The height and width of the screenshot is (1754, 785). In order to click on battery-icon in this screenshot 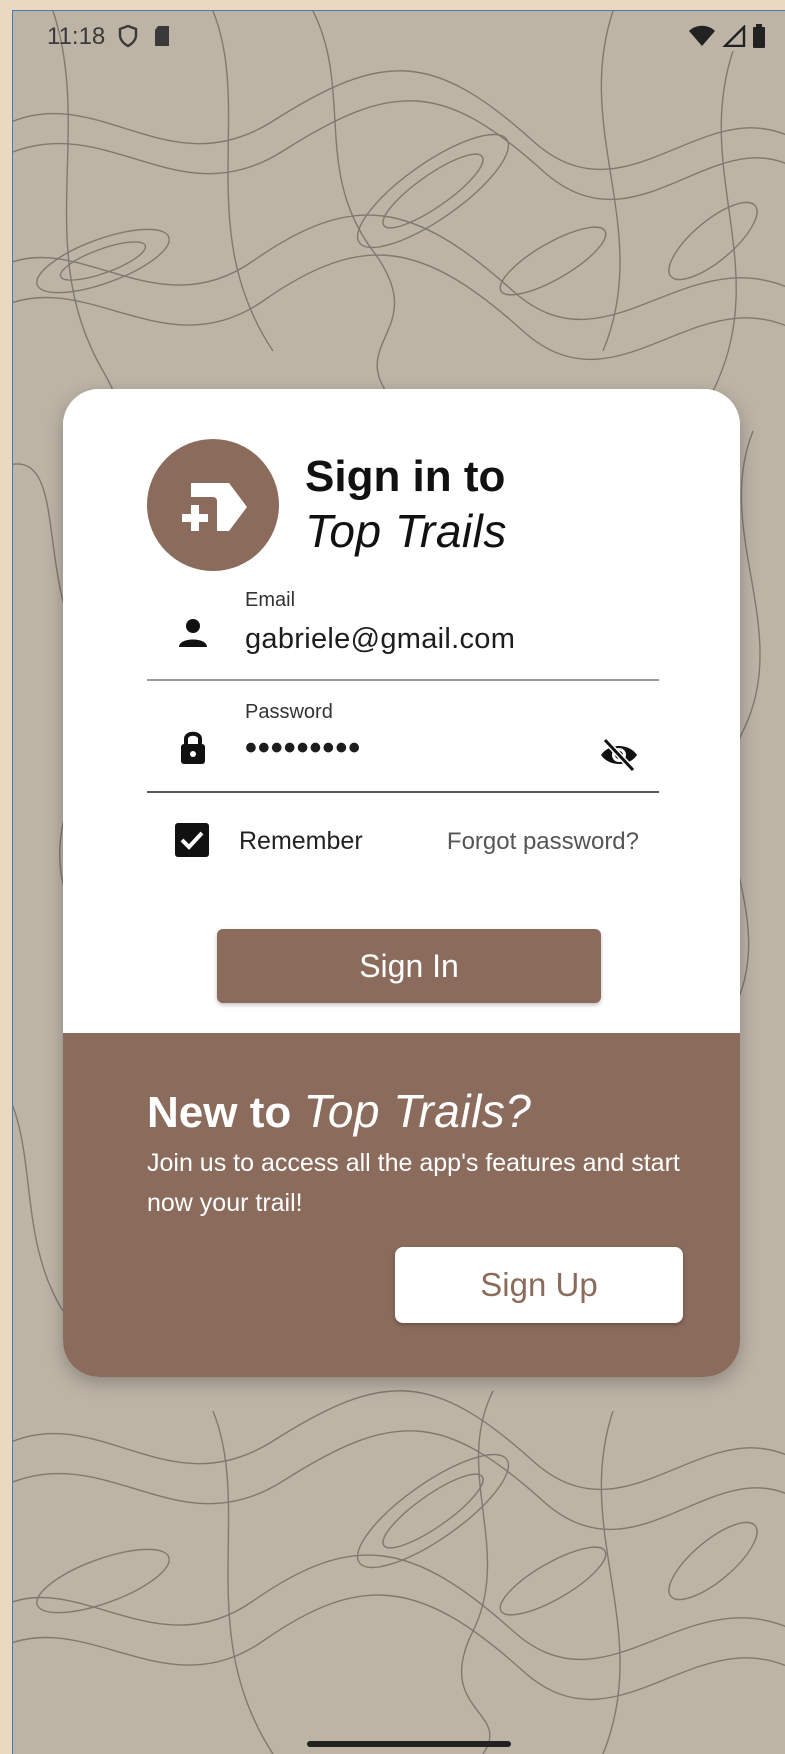, I will do `click(759, 36)`.